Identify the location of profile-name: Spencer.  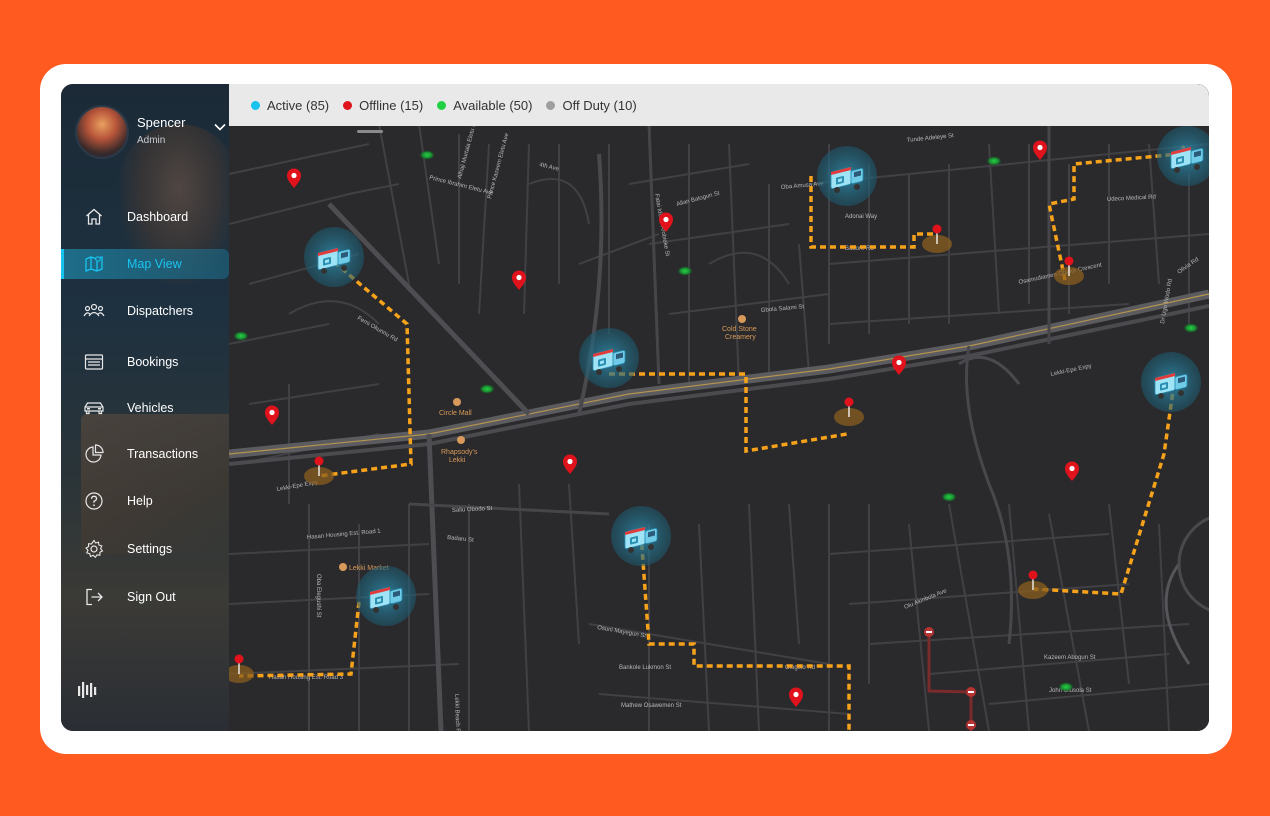
(161, 122).